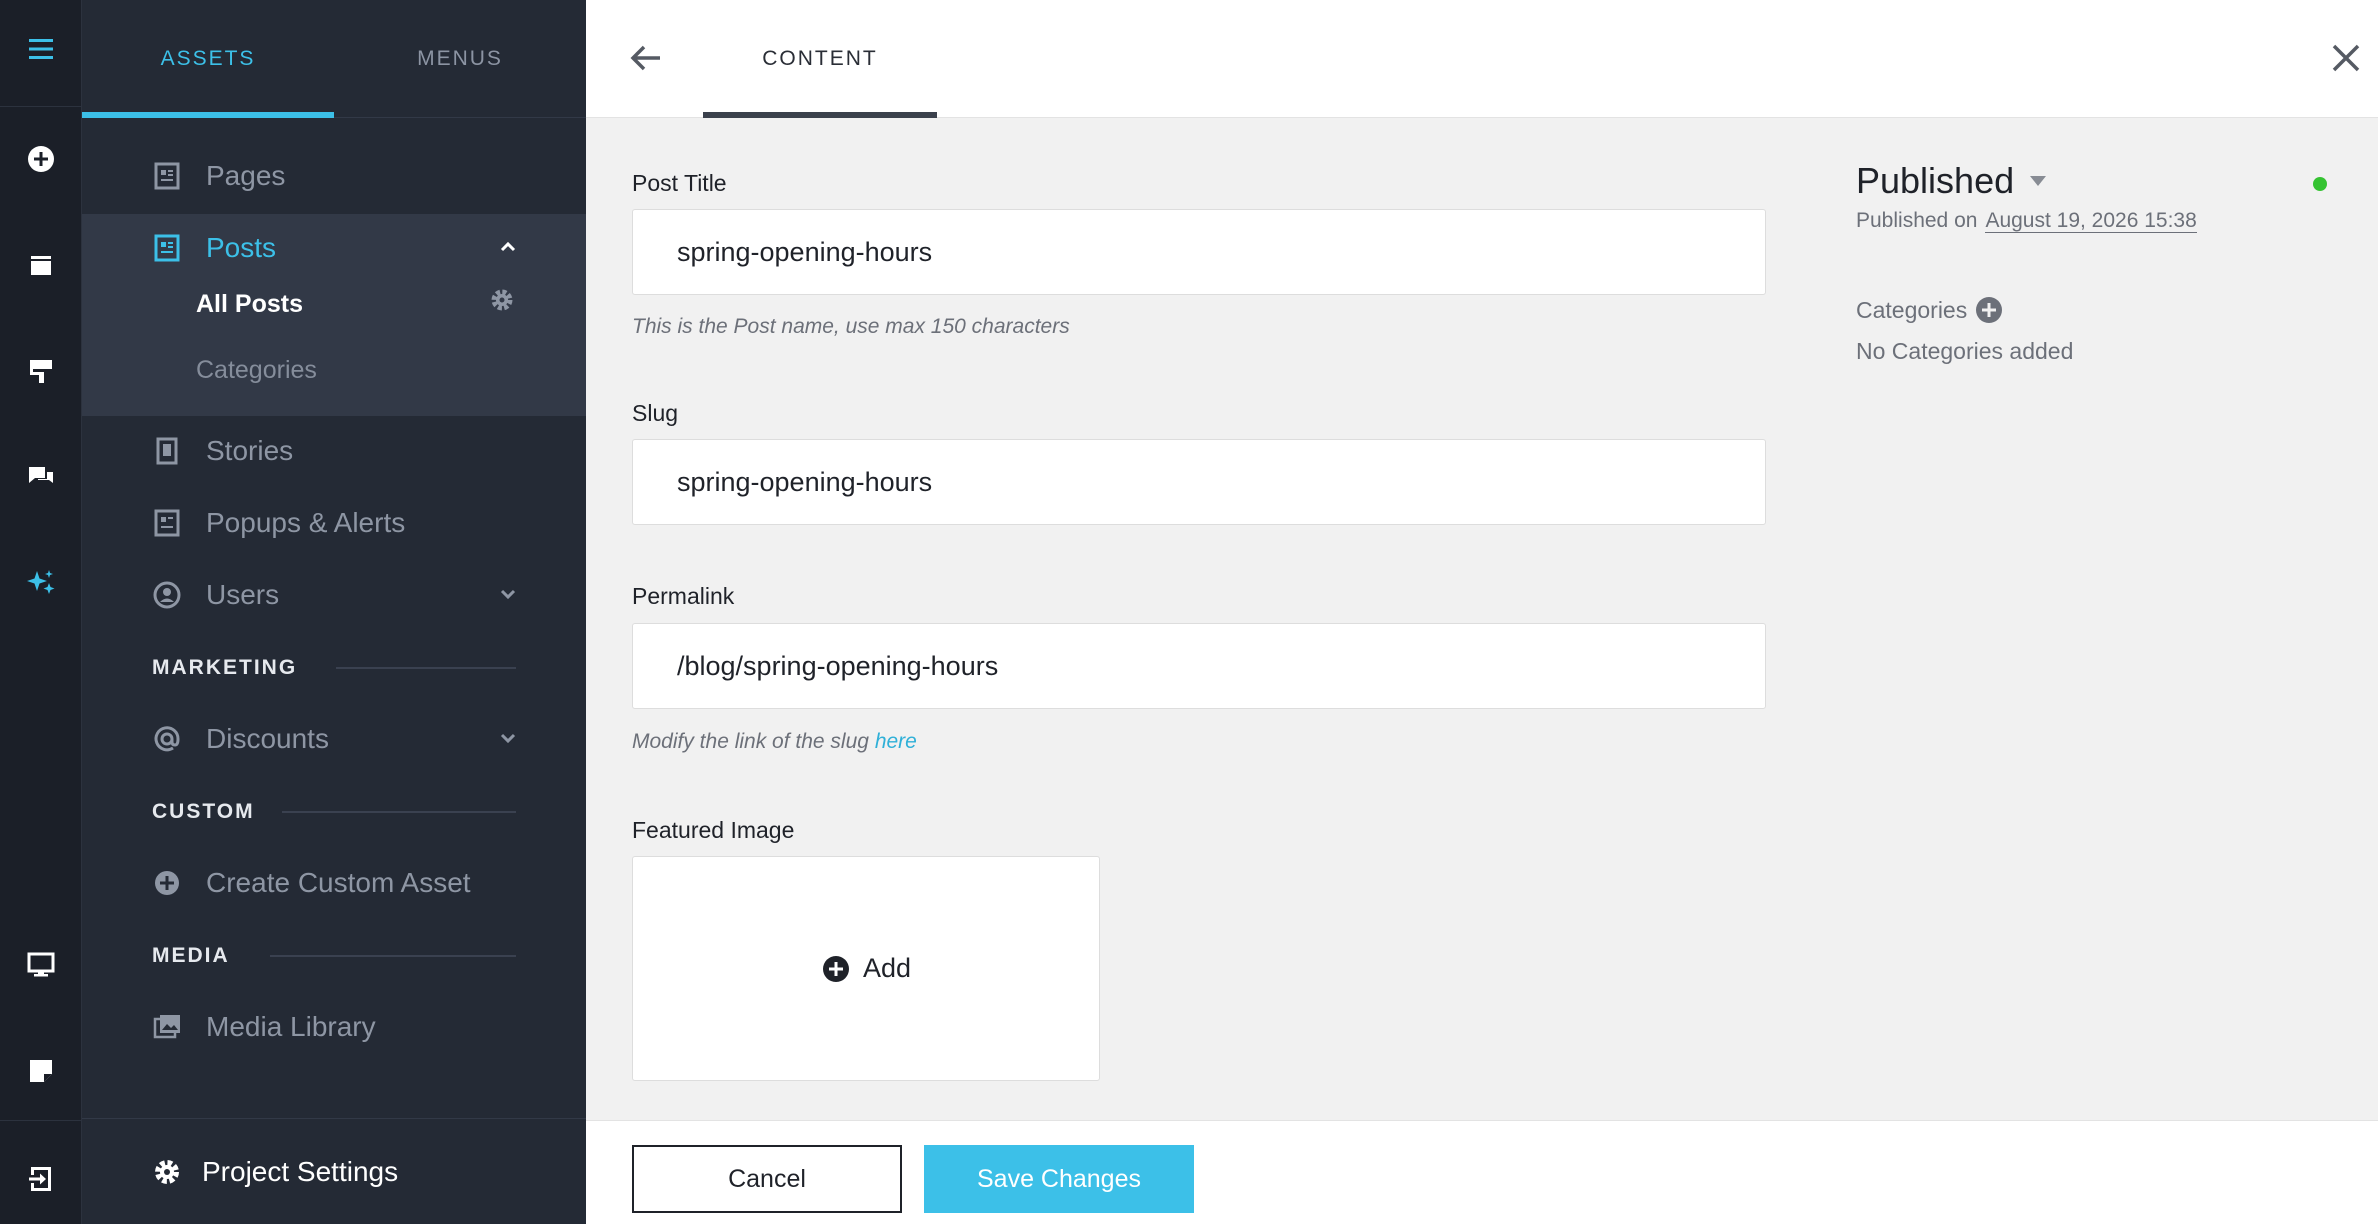  I want to click on sidebar-item-pages: Pages, so click(334, 176).